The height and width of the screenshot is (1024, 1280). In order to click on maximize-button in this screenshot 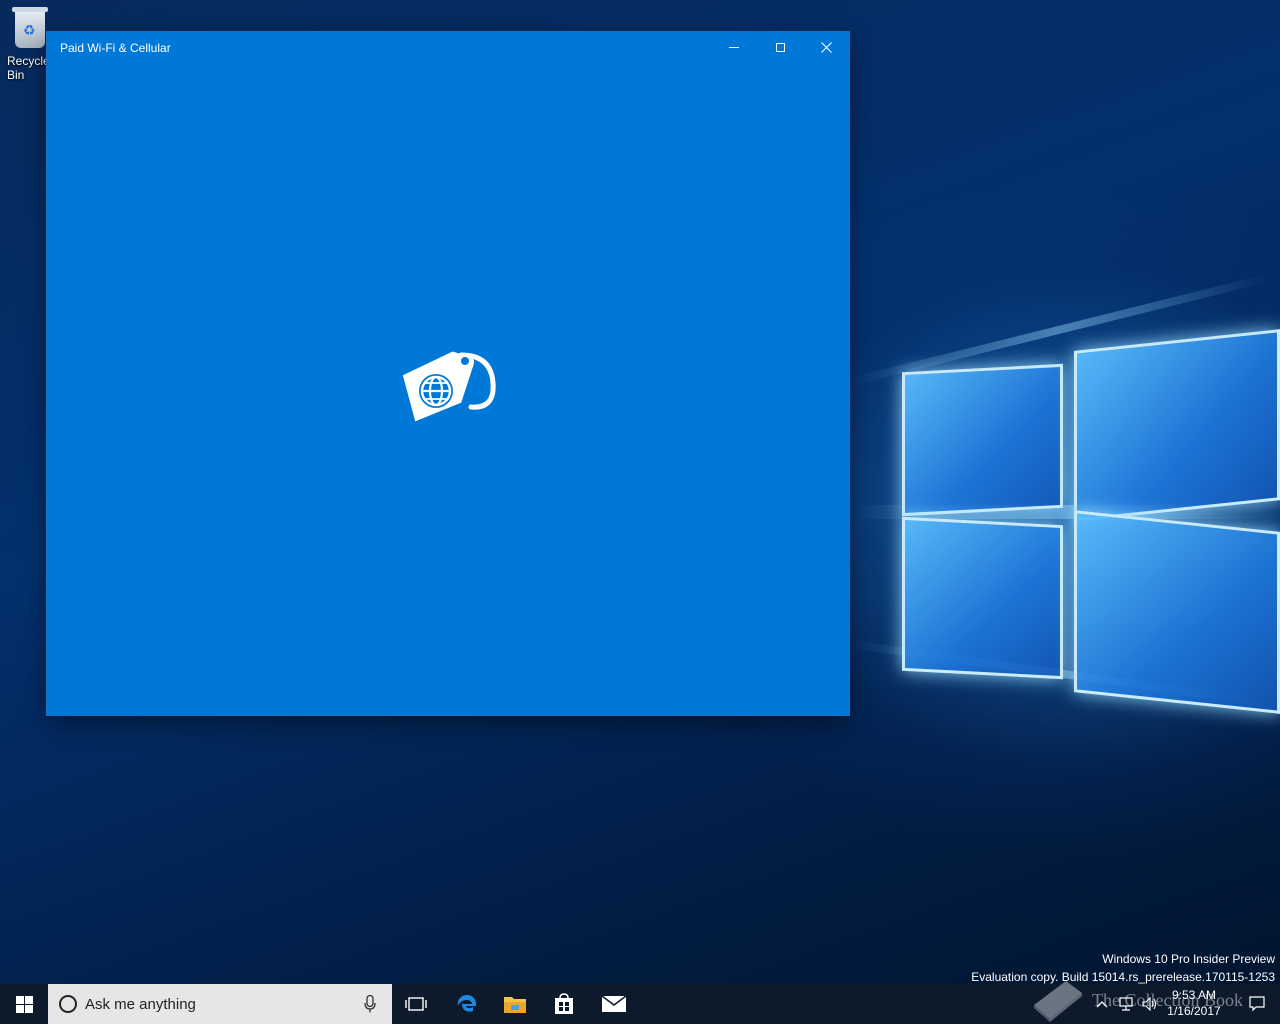, I will do `click(780, 47)`.